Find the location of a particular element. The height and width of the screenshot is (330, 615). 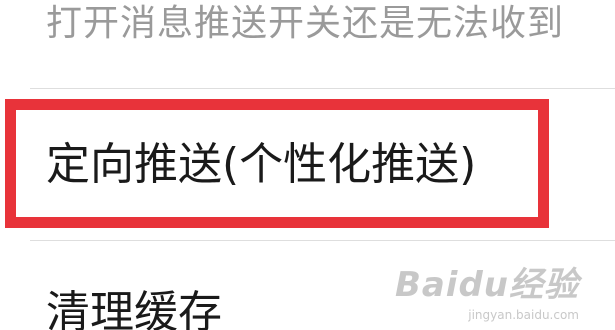

clear-cache-label: 清理缓存 is located at coordinates (134, 308).